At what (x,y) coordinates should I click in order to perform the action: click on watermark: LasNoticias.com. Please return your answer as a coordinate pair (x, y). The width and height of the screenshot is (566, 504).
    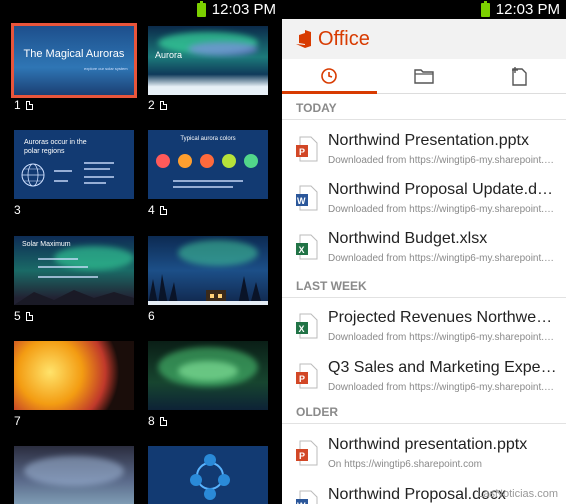
    Looking at the image, I should click on (517, 494).